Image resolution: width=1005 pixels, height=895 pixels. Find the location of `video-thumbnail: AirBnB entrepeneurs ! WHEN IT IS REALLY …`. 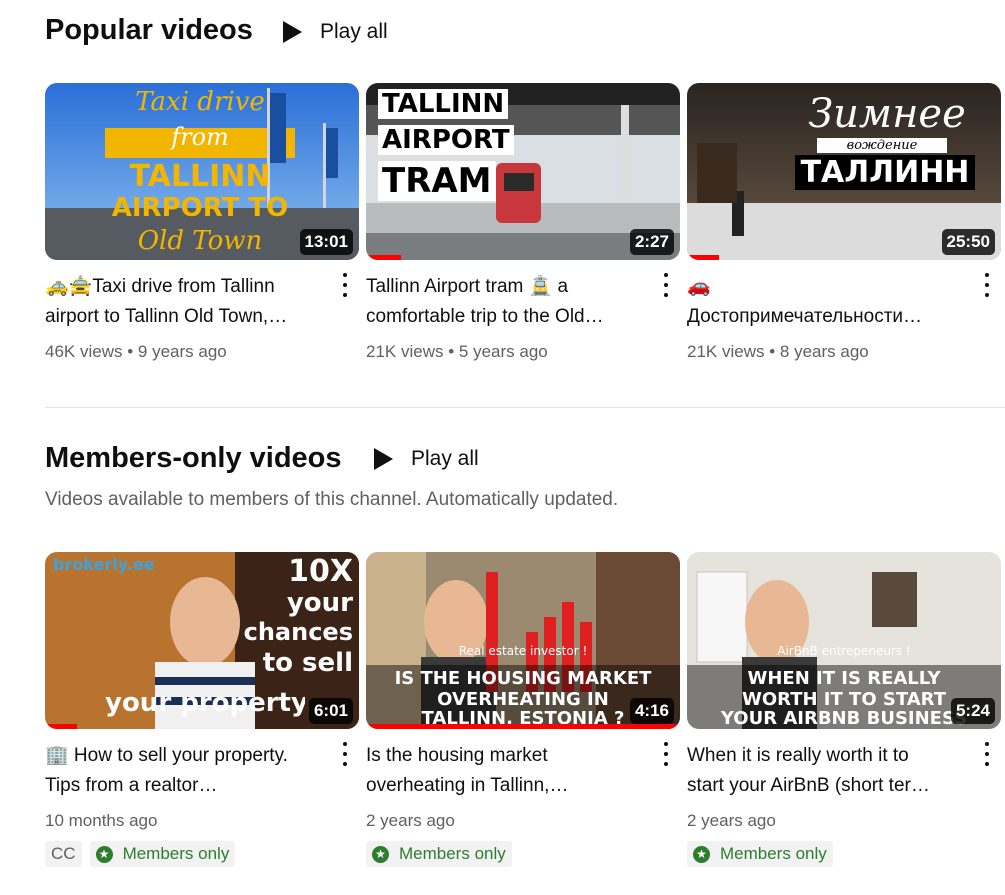

video-thumbnail: AirBnB entrepeneurs ! WHEN IT IS REALLY … is located at coordinates (844, 640).